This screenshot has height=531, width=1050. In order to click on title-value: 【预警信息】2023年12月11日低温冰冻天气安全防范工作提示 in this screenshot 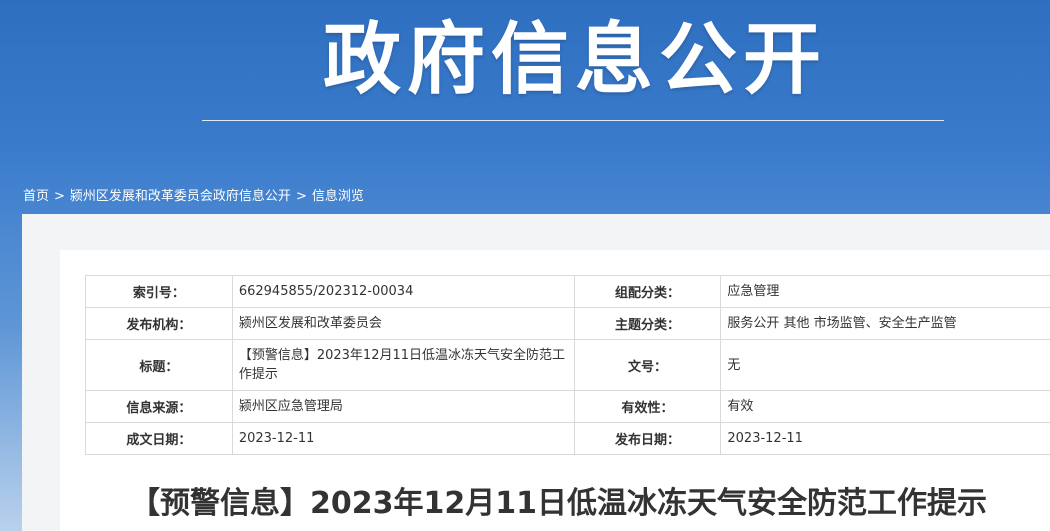, I will do `click(403, 365)`.